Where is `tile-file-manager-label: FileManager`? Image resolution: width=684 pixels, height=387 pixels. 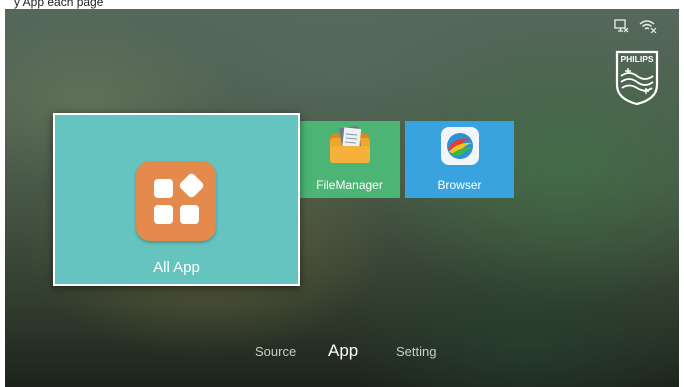 tile-file-manager-label: FileManager is located at coordinates (349, 185).